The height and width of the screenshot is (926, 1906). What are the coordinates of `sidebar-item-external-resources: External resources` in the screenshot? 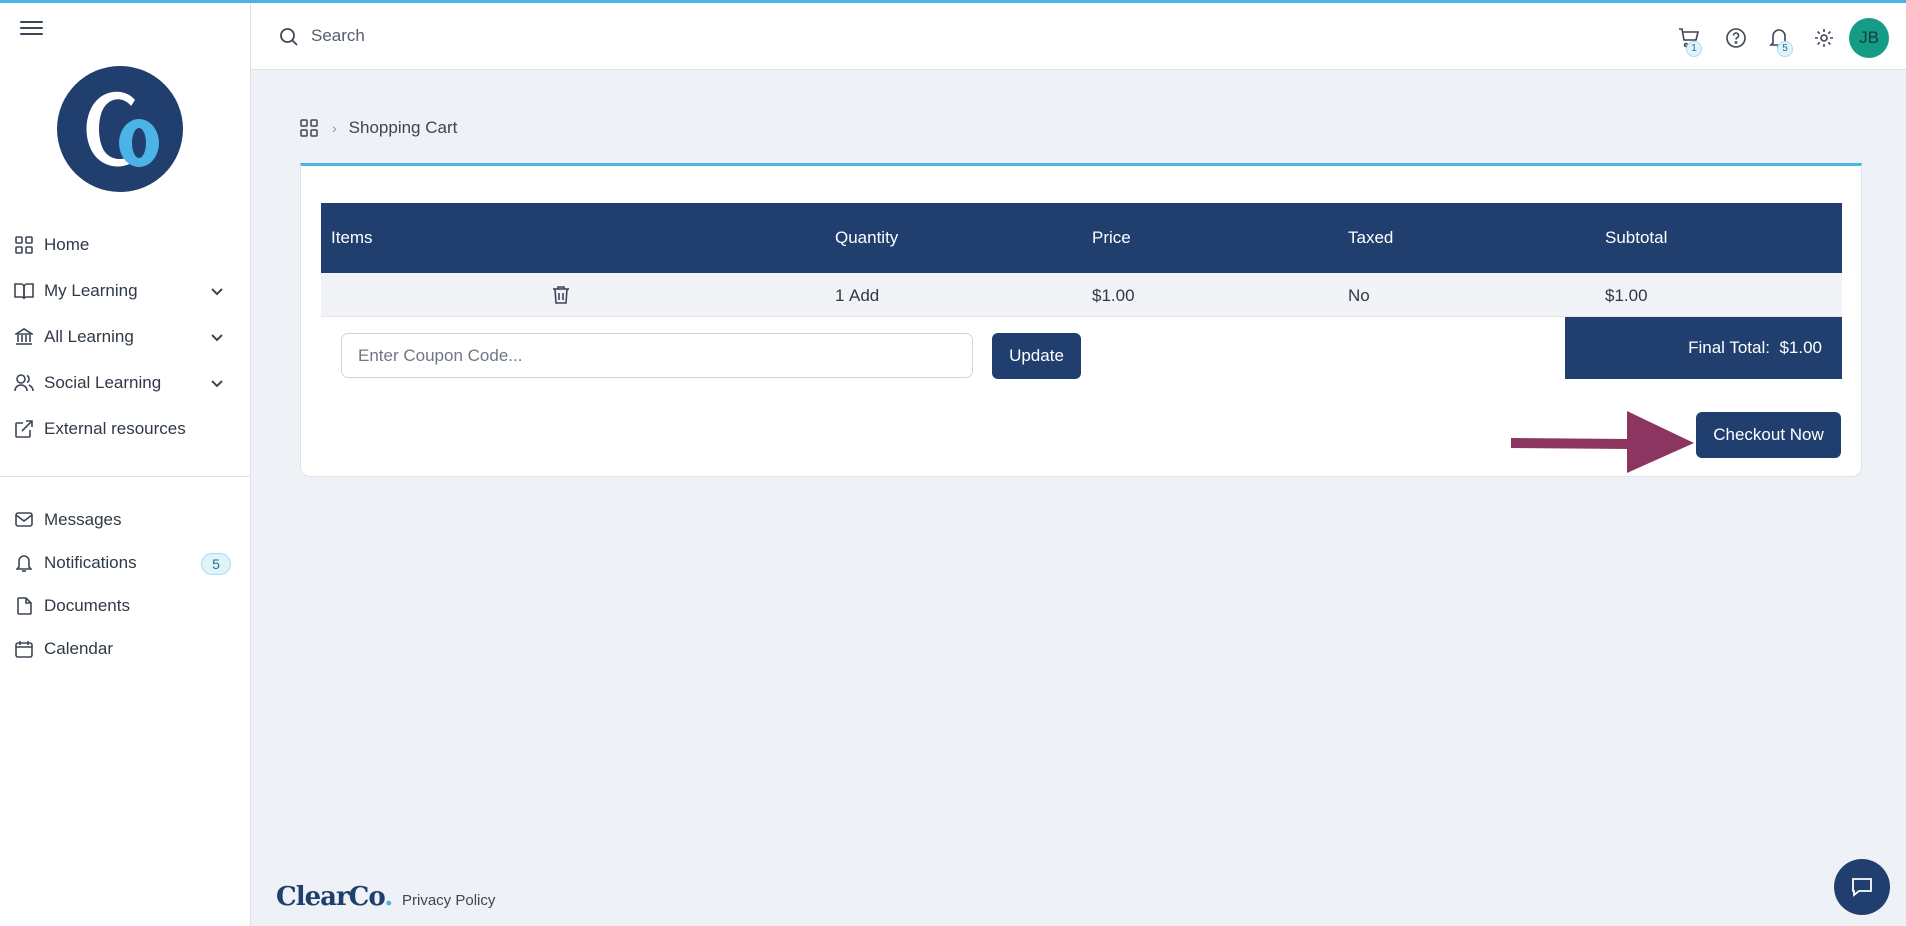 It's located at (125, 429).